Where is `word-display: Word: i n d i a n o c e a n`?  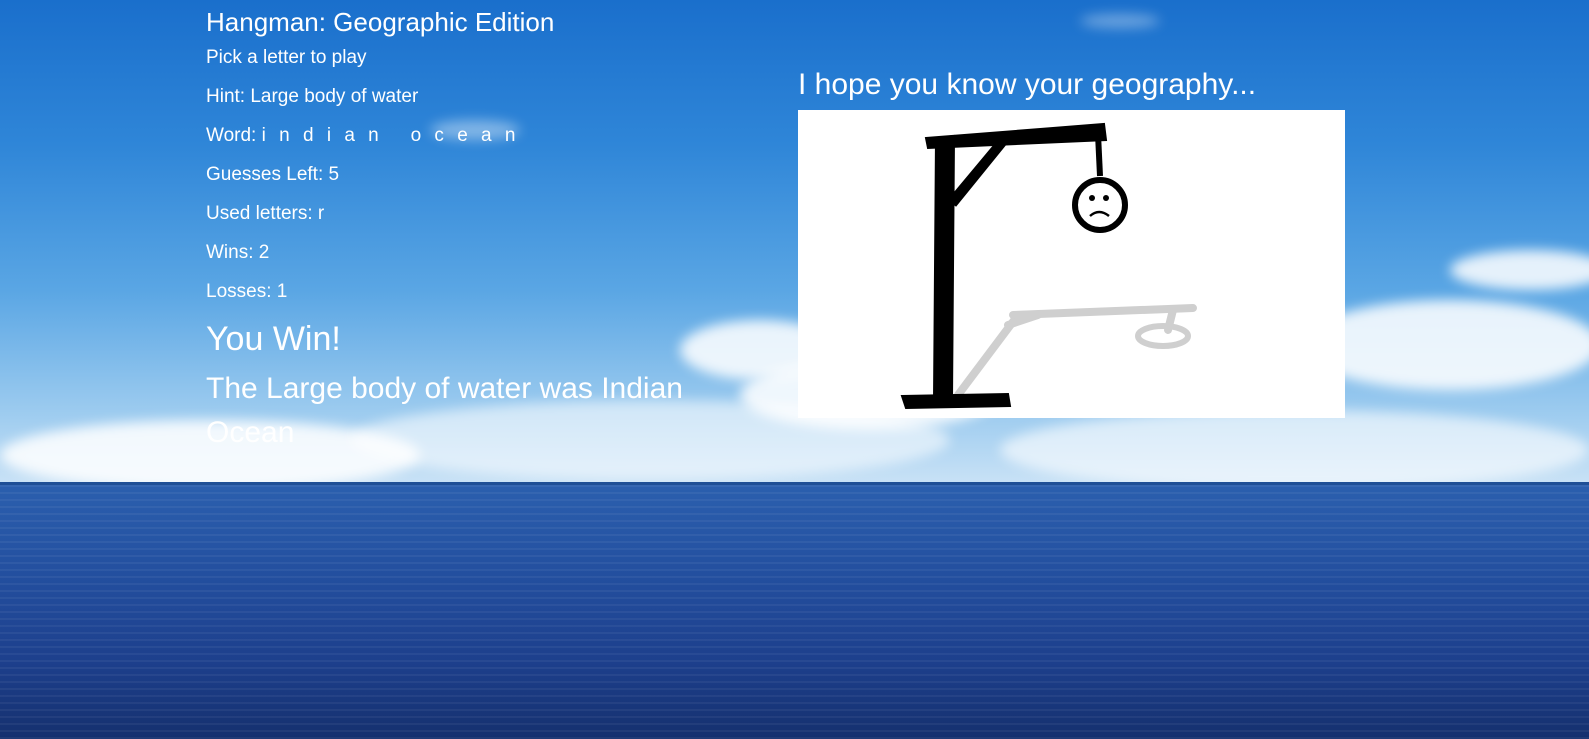
word-display: Word: i n d i a n o c e a n is located at coordinates (466, 136).